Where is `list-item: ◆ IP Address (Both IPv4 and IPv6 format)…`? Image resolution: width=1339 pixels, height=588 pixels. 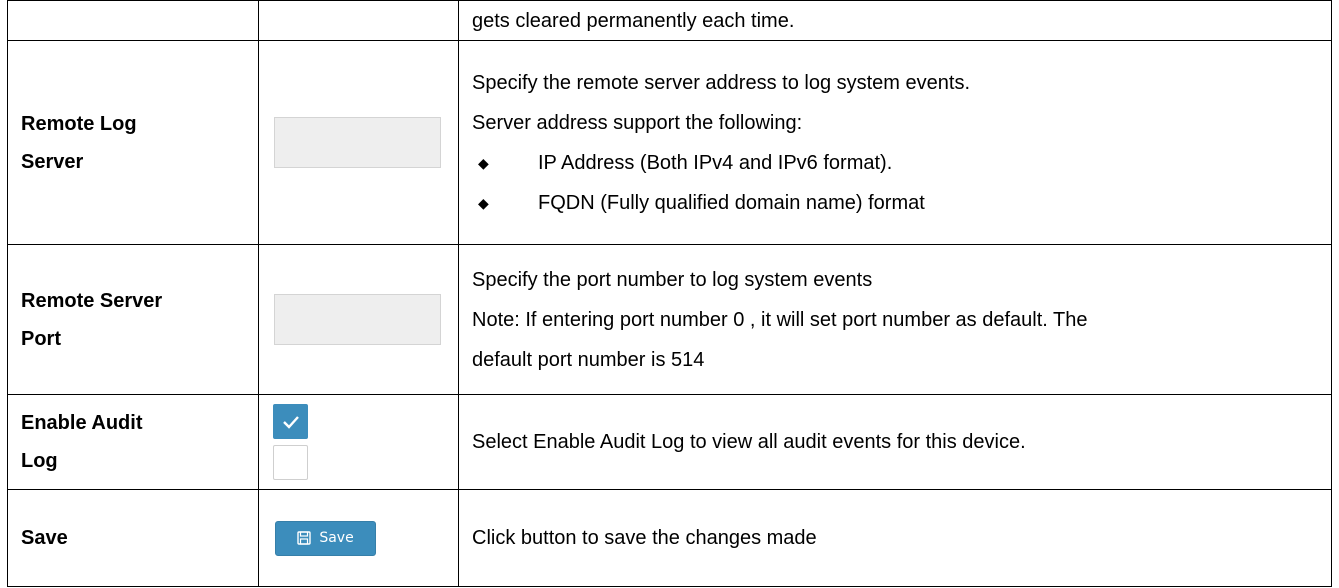 list-item: ◆ IP Address (Both IPv4 and IPv6 format)… is located at coordinates (901, 163).